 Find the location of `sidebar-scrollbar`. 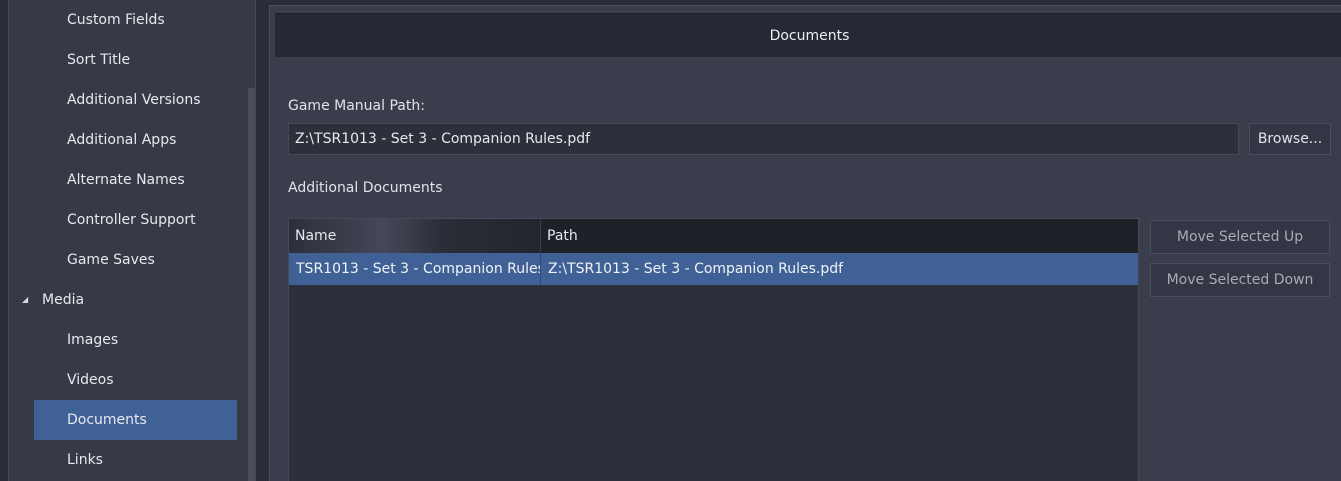

sidebar-scrollbar is located at coordinates (251, 240).